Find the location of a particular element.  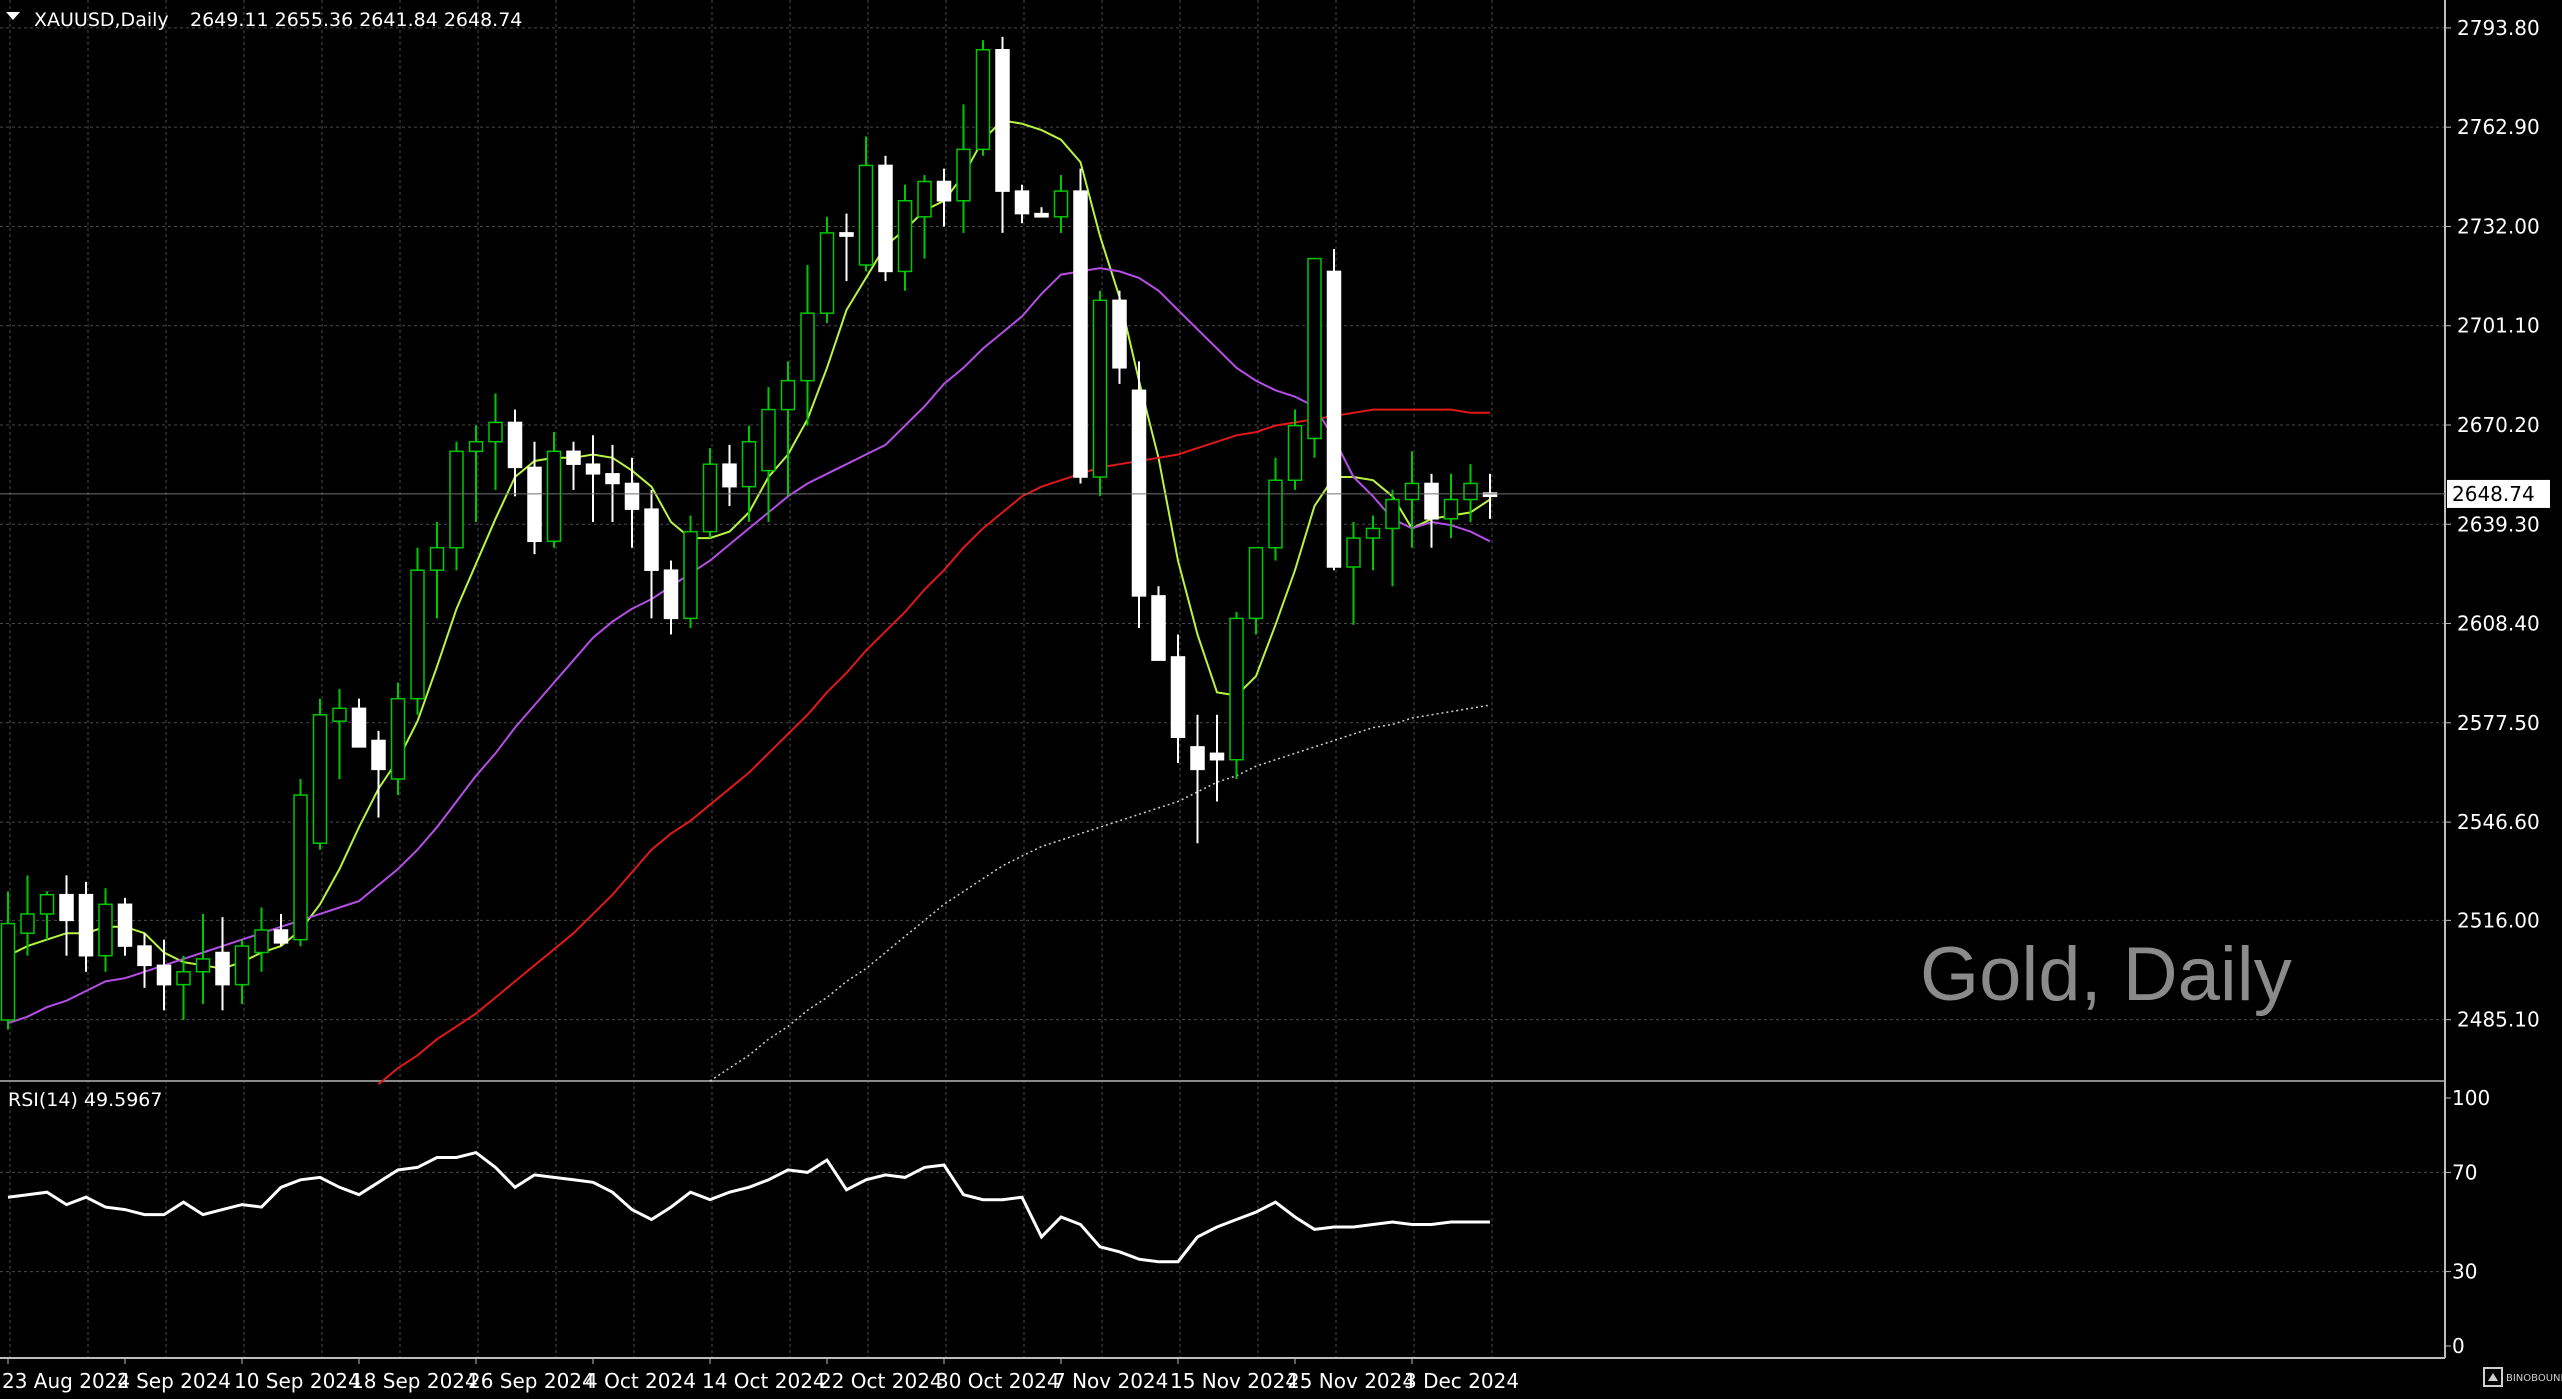

ohlc-values: 2649.11 2655.36 2641.84 2648.74 is located at coordinates (356, 20).